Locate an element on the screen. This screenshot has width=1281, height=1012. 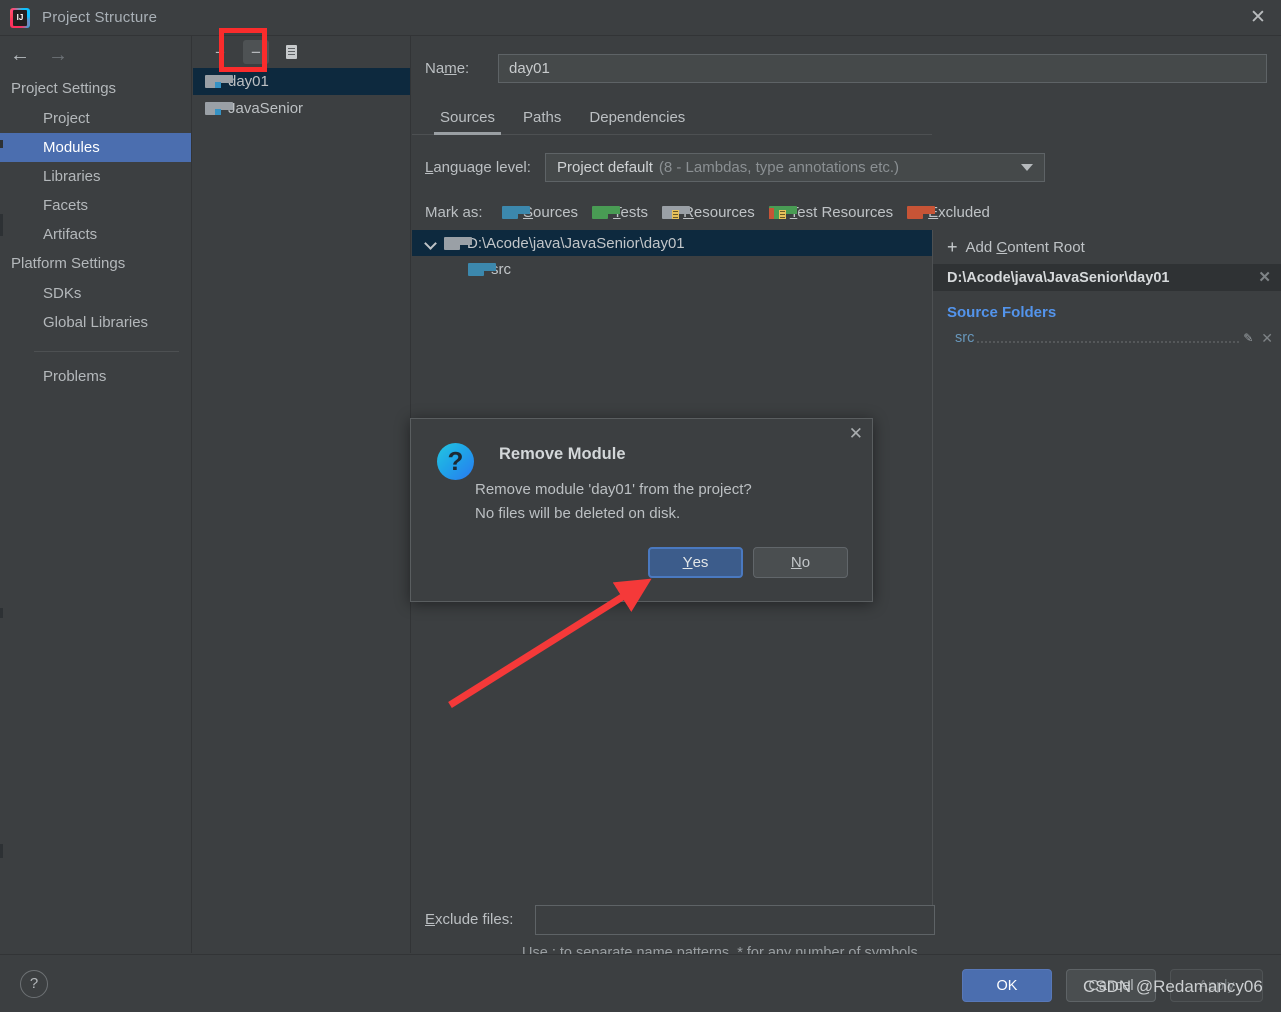
title-bar: Project Structure ✕ is located at coordinates (640, 18).